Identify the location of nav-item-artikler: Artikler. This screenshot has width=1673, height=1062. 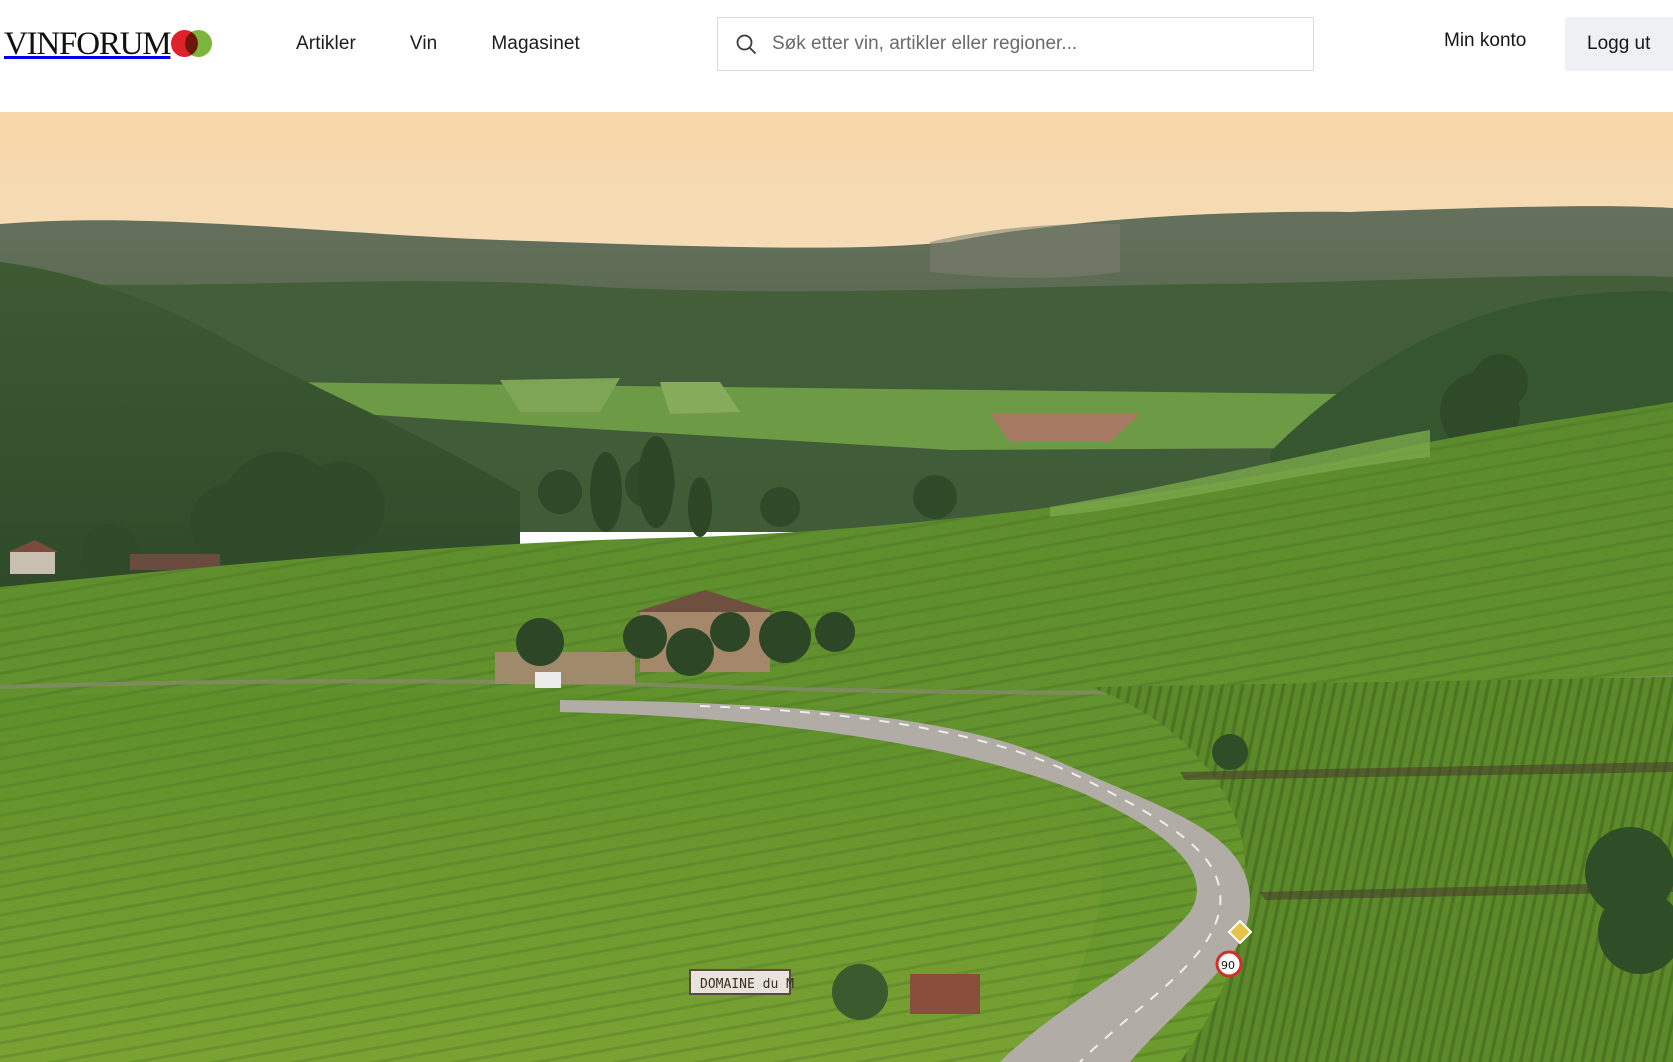
(326, 44).